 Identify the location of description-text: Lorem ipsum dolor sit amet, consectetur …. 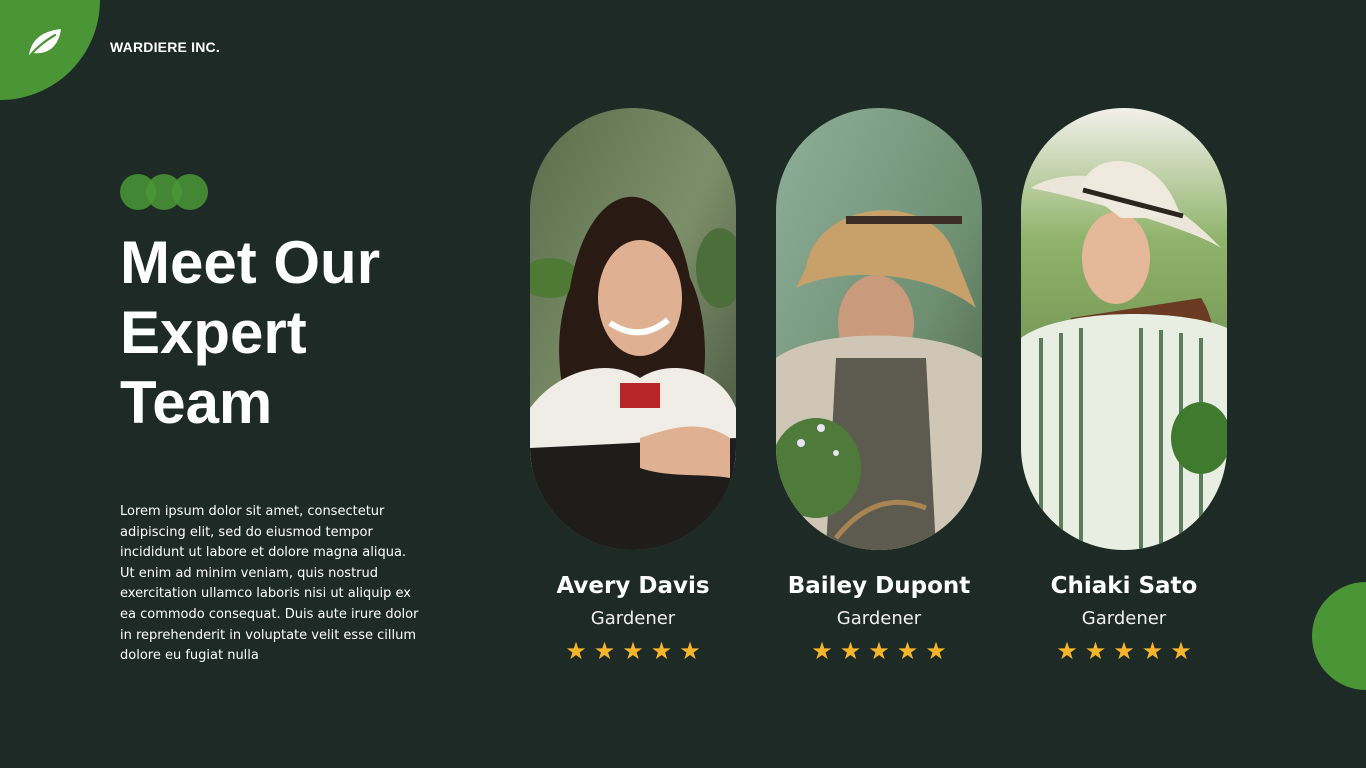
(269, 584).